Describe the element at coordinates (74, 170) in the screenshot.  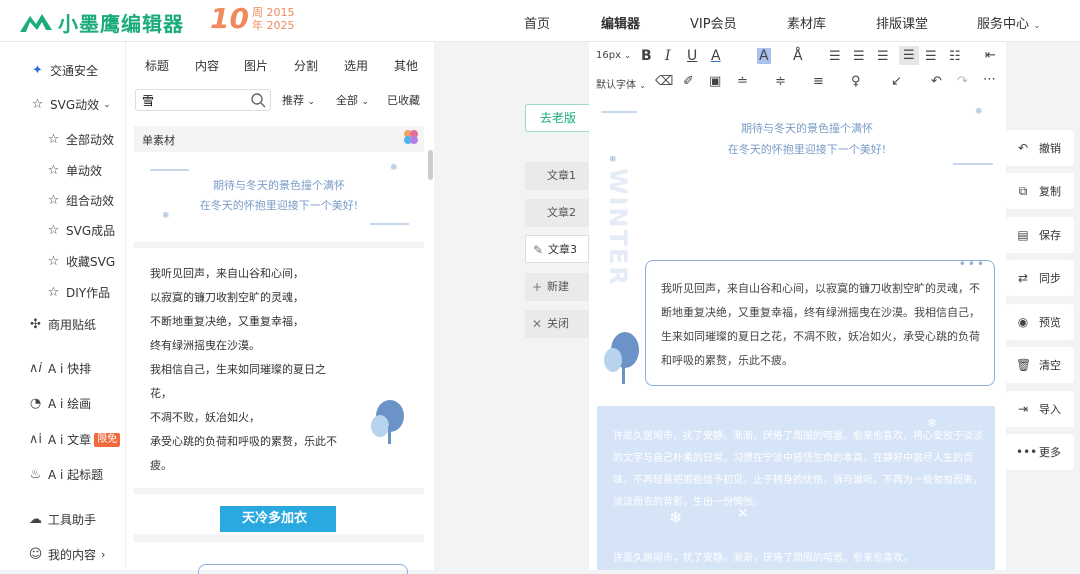
I see `sidebar-item-single-effect: ☆ 单动效` at that location.